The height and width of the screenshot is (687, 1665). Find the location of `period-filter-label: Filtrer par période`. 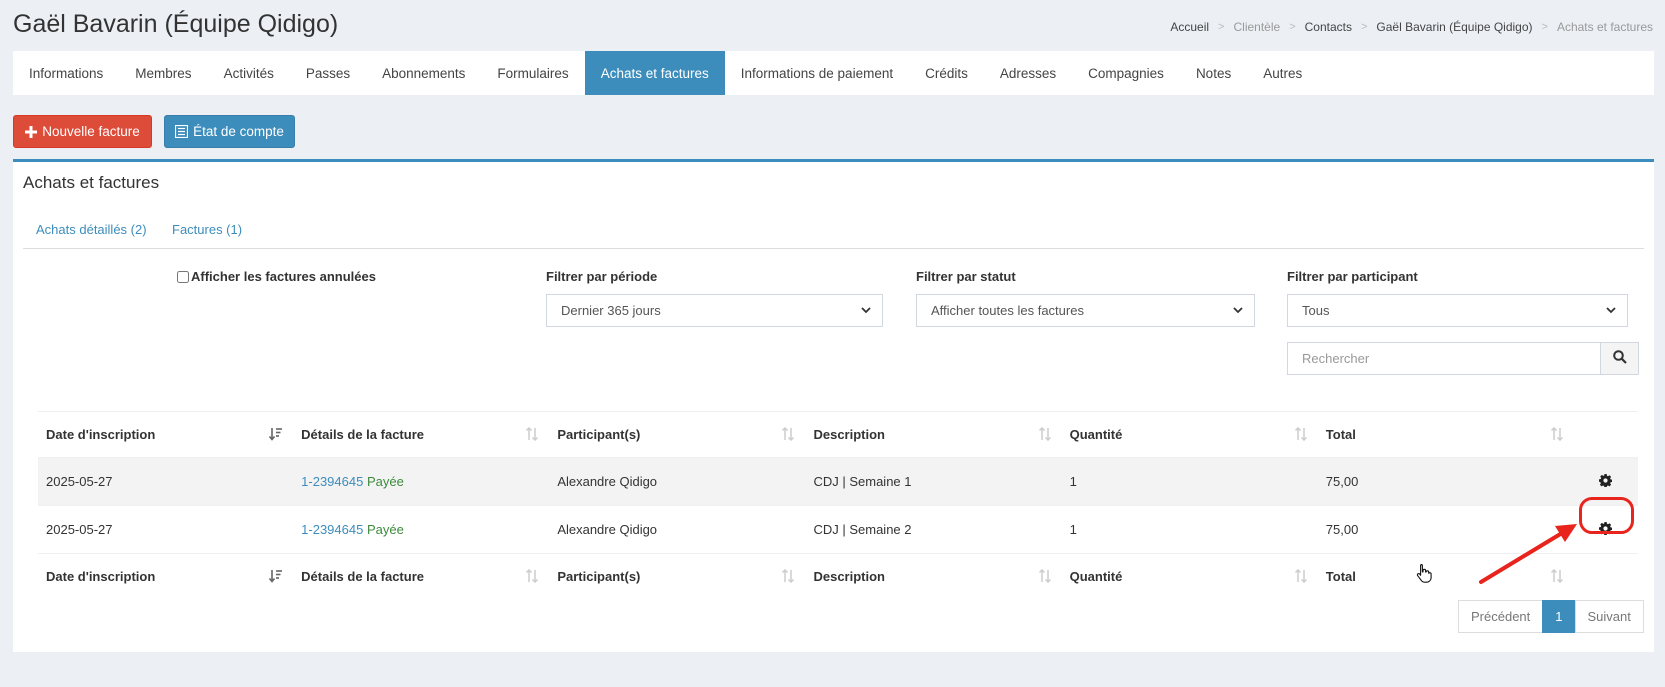

period-filter-label: Filtrer par période is located at coordinates (602, 276).